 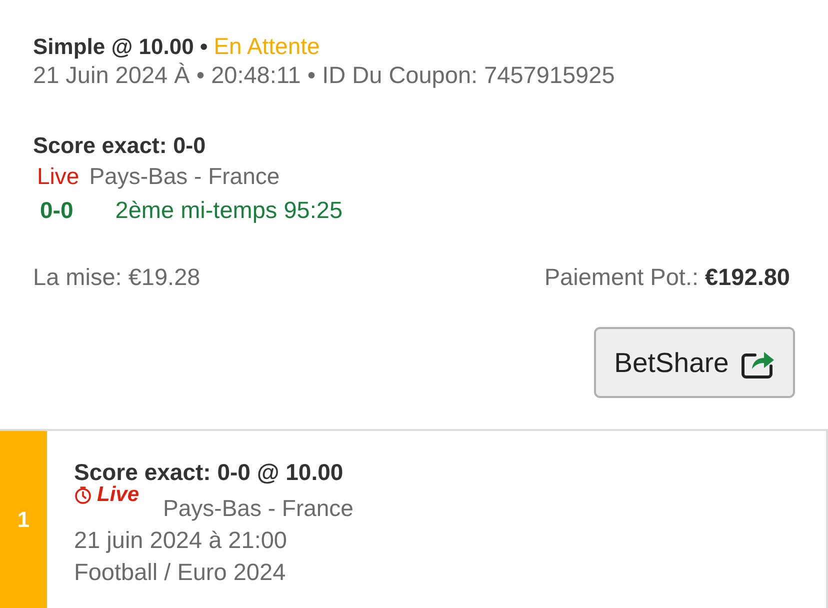 I want to click on stake-amount: La mise: €19.28, so click(x=116, y=277).